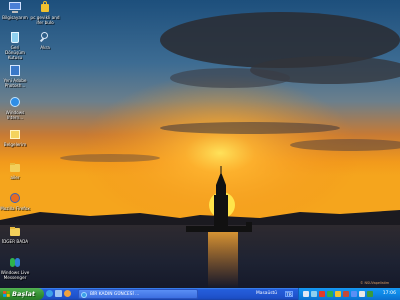 The height and width of the screenshot is (300, 400). Describe the element at coordinates (45, 7) in the screenshot. I see `yellow-lock-folder-icon` at that location.